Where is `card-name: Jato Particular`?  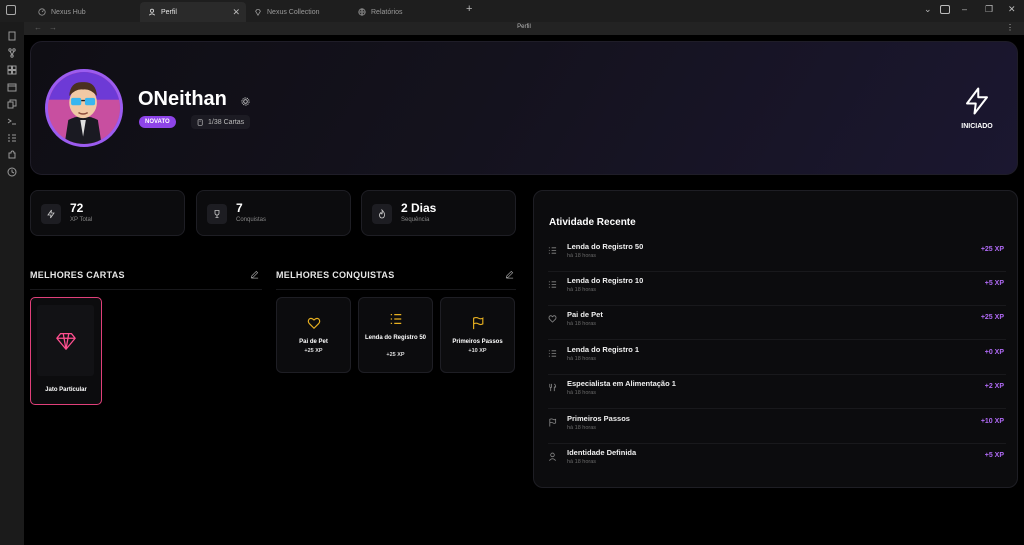 card-name: Jato Particular is located at coordinates (66, 390).